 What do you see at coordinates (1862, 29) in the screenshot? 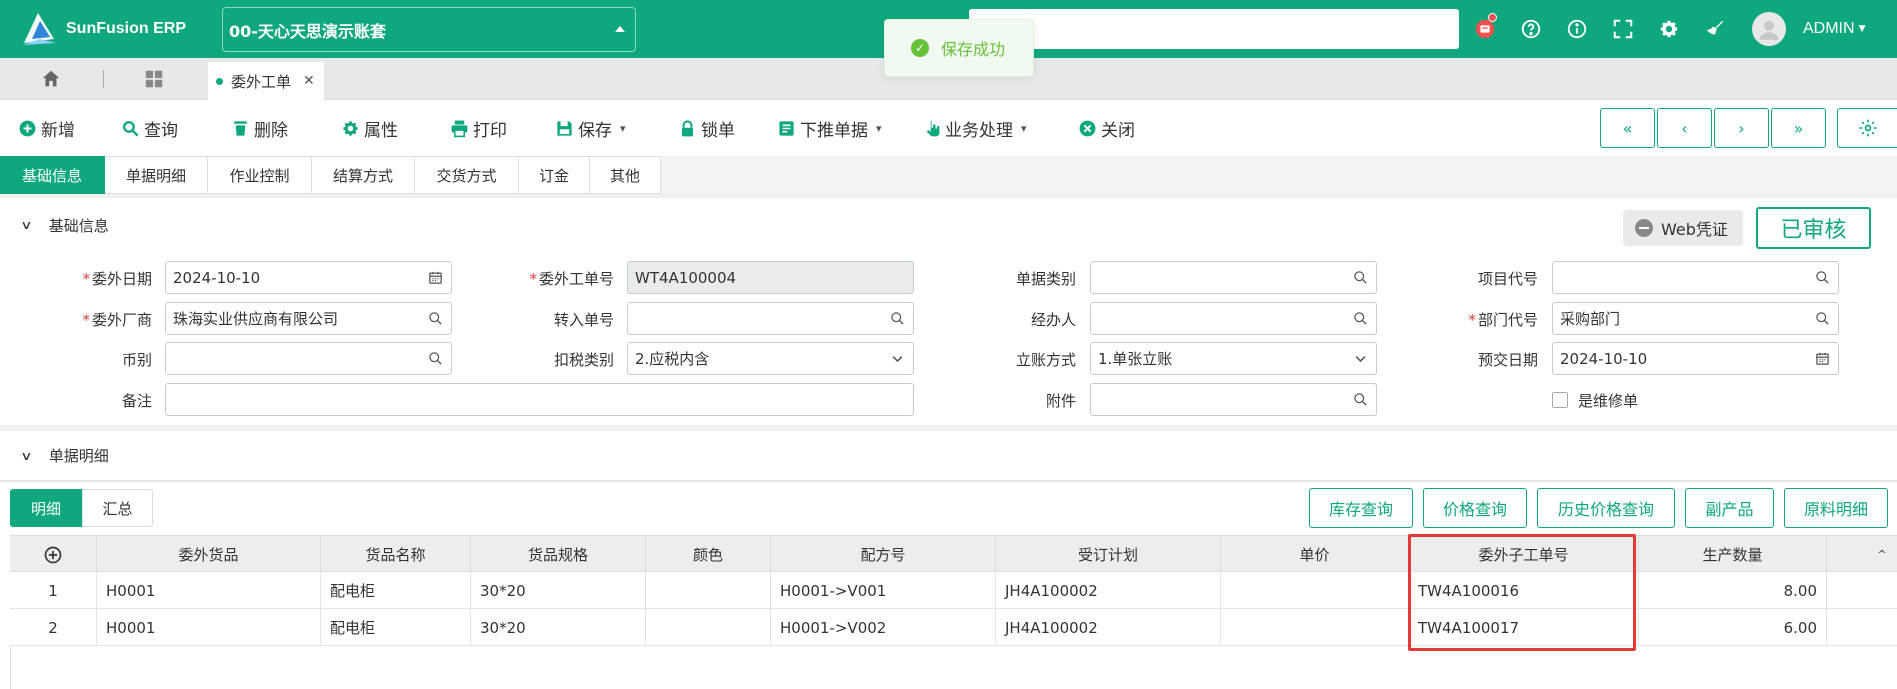
I see `caret-down-icon: ▼` at bounding box center [1862, 29].